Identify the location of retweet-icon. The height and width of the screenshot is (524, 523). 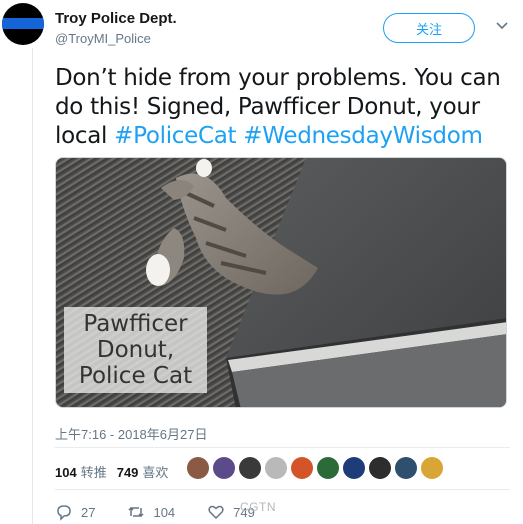
(136, 512).